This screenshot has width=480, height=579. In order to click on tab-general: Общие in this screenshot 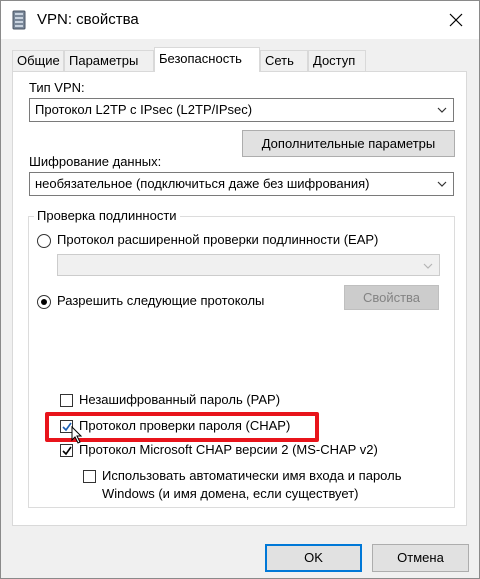, I will do `click(38, 60)`.